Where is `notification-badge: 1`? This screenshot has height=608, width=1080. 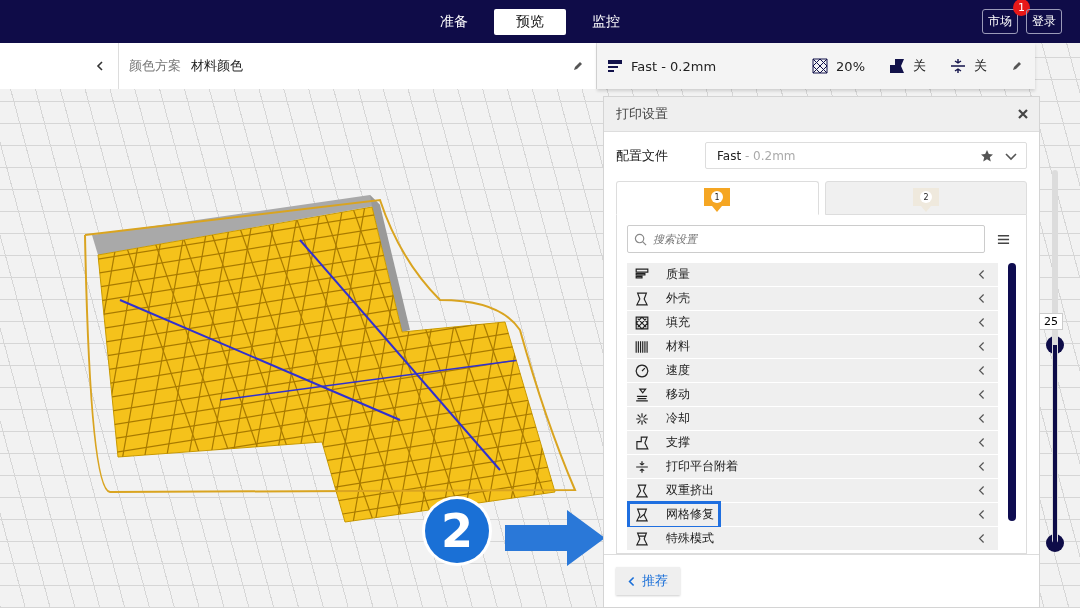 notification-badge: 1 is located at coordinates (1021, 8).